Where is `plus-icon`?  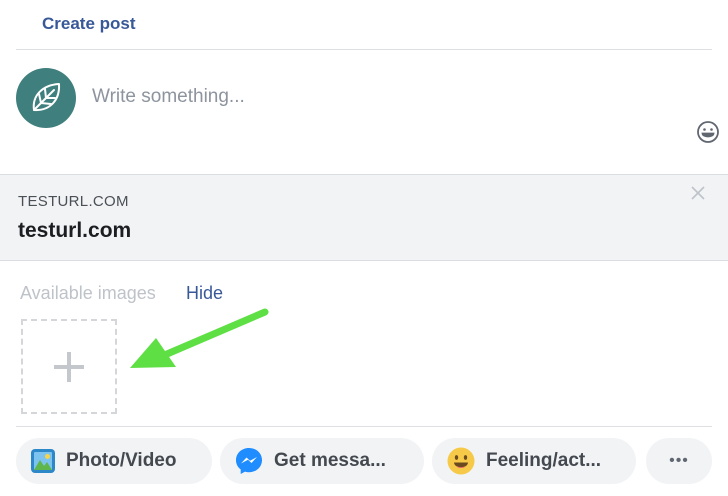
plus-icon is located at coordinates (69, 366).